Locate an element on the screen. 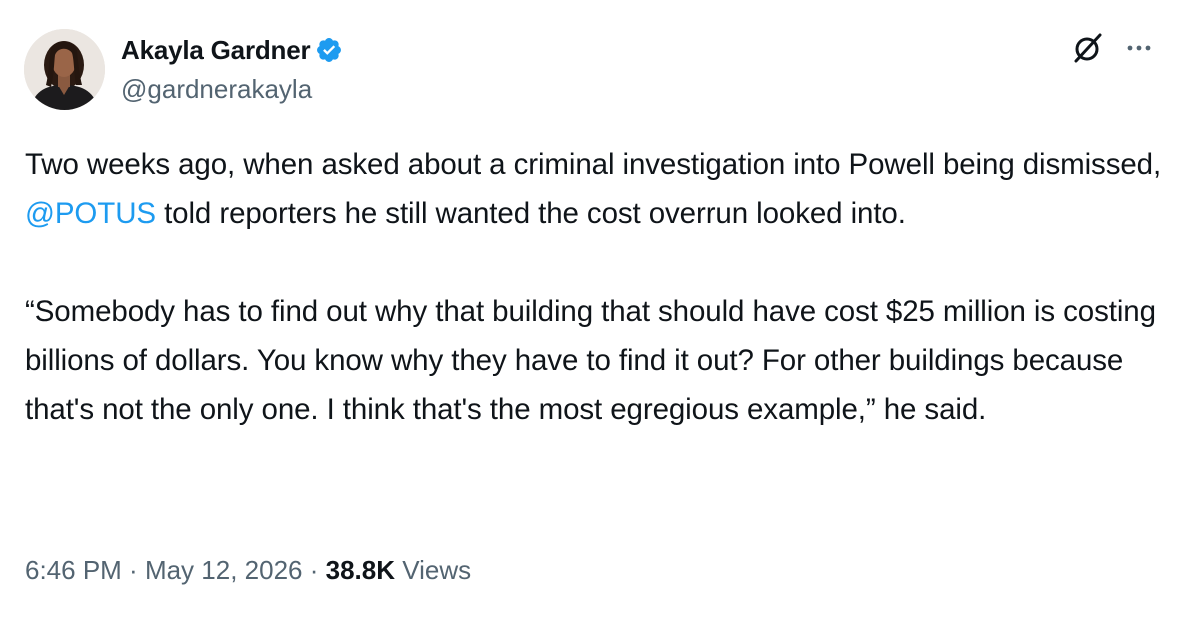  tweet-meta: 6:46 PM · May 12, 2026 · 38.8K Views is located at coordinates (248, 570).